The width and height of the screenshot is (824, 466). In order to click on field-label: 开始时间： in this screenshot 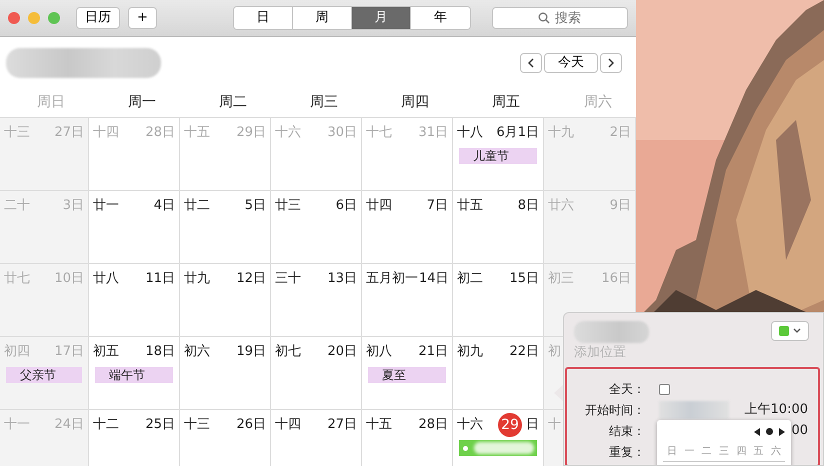, I will do `click(614, 410)`.